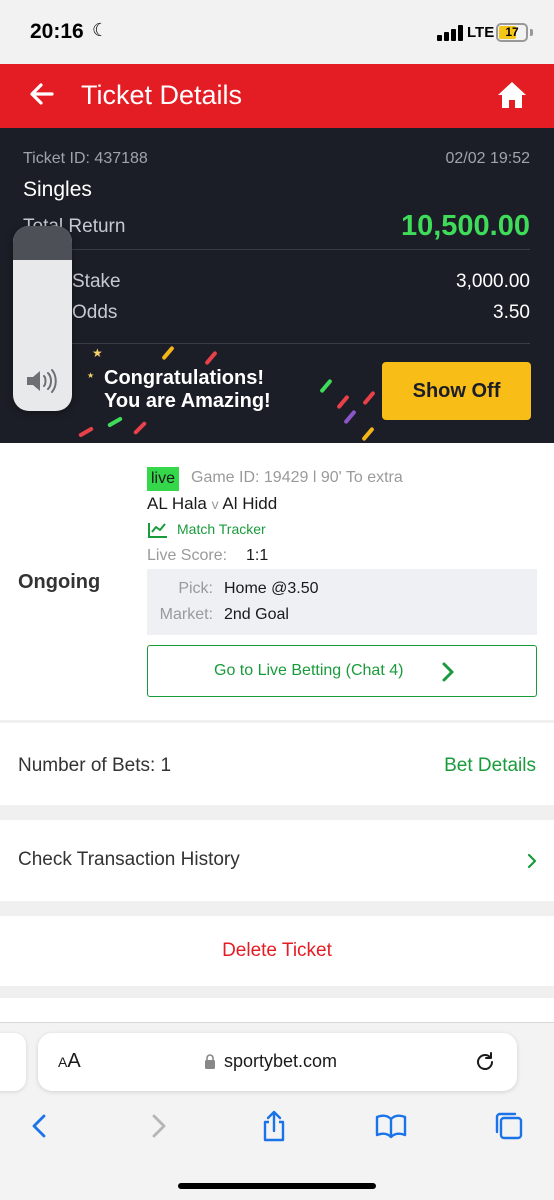 This screenshot has width=554, height=1200. What do you see at coordinates (512, 95) in the screenshot?
I see `home-icon` at bounding box center [512, 95].